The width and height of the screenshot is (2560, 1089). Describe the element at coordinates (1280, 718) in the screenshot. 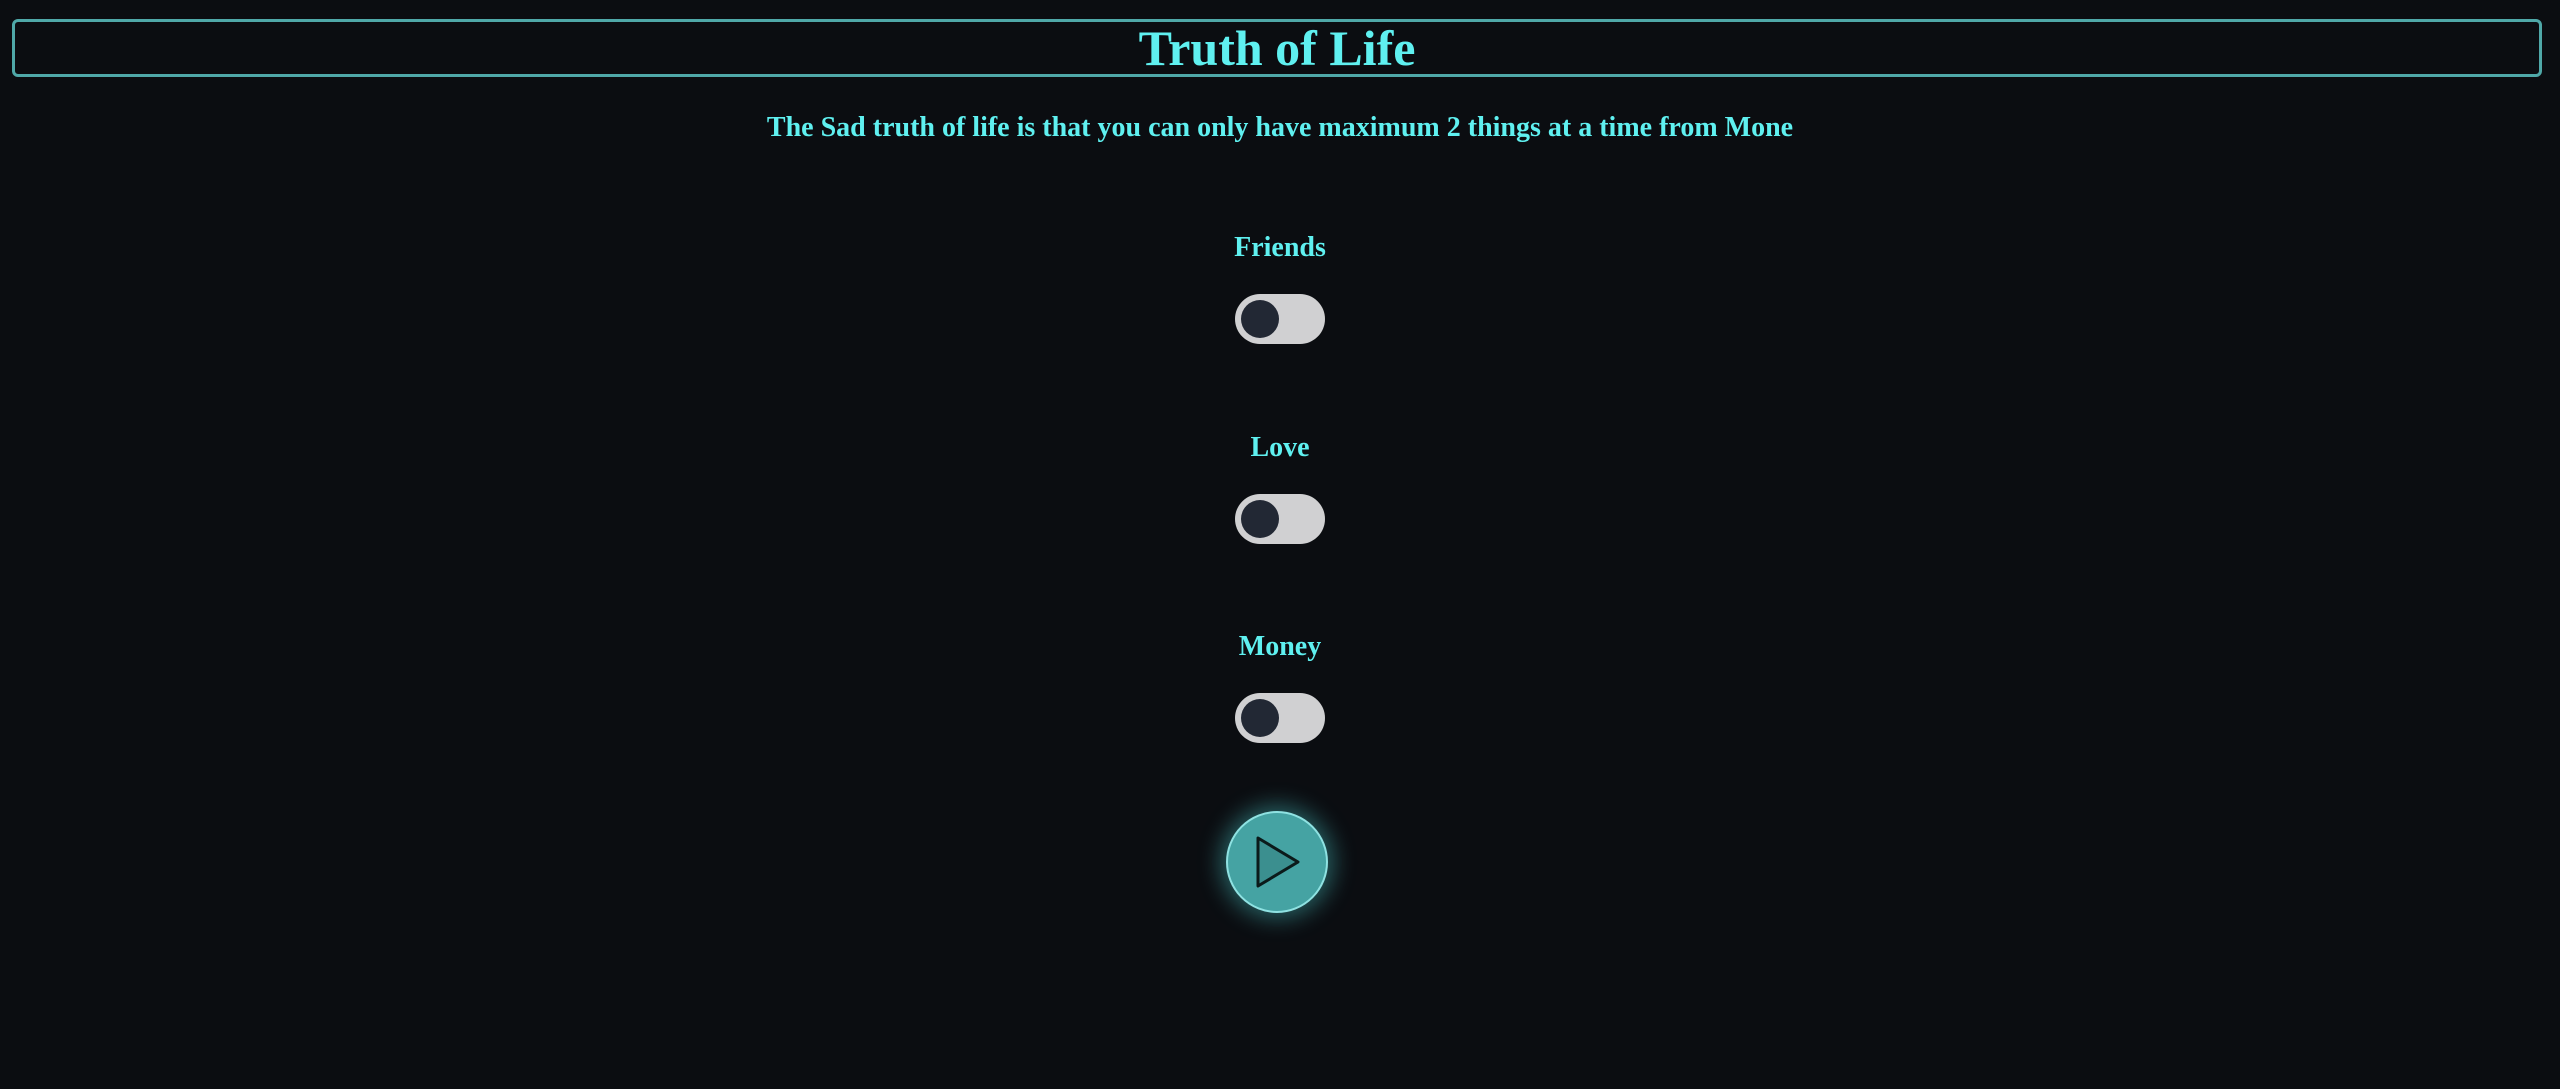

I see `money-toggle` at that location.